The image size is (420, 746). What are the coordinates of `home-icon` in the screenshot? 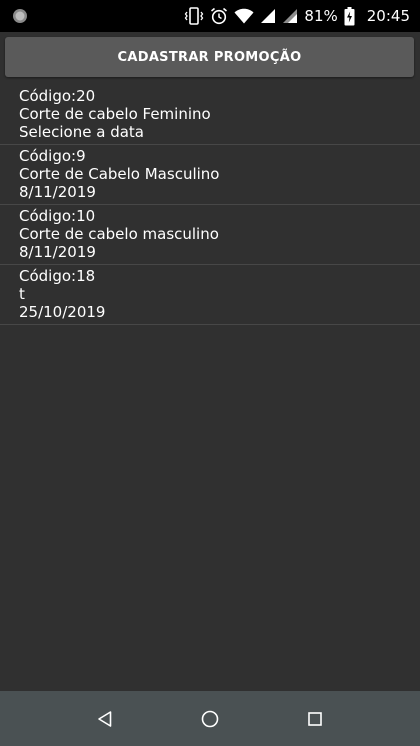 It's located at (210, 718).